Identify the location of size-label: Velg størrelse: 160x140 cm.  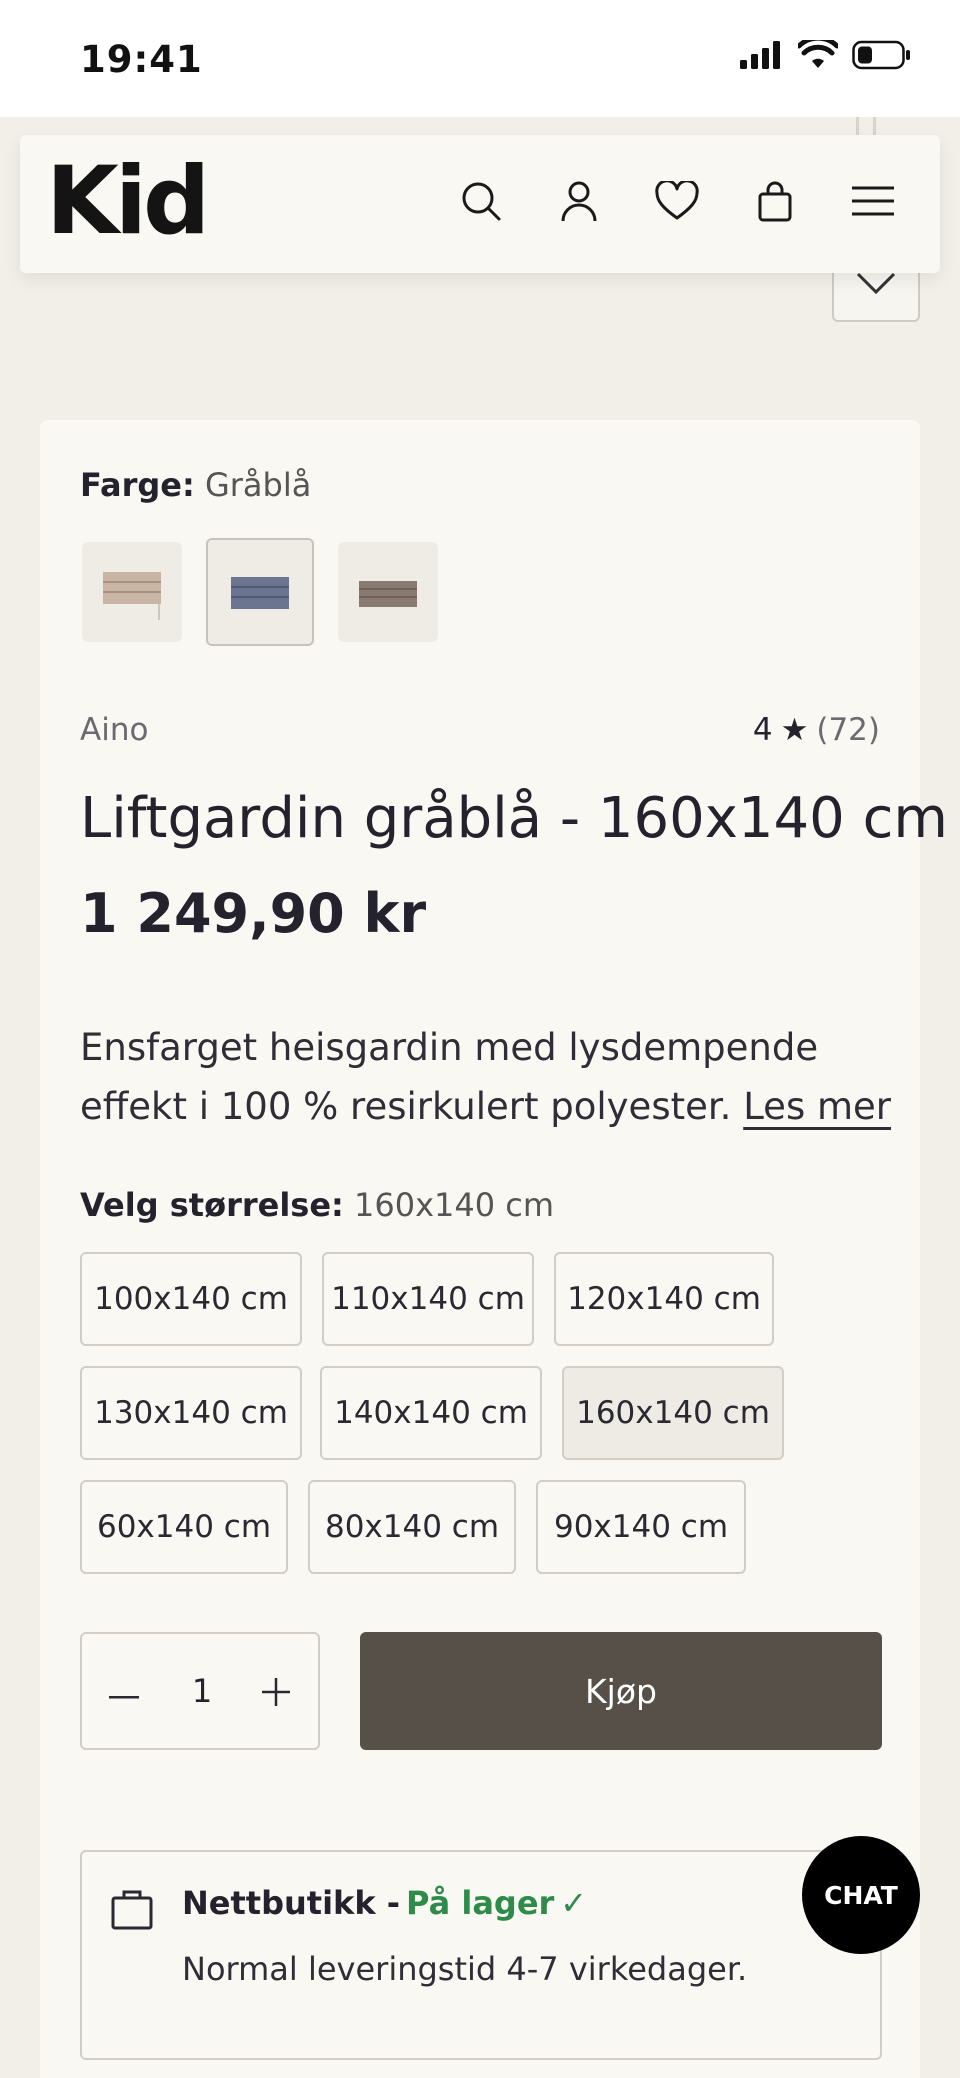
(317, 1205).